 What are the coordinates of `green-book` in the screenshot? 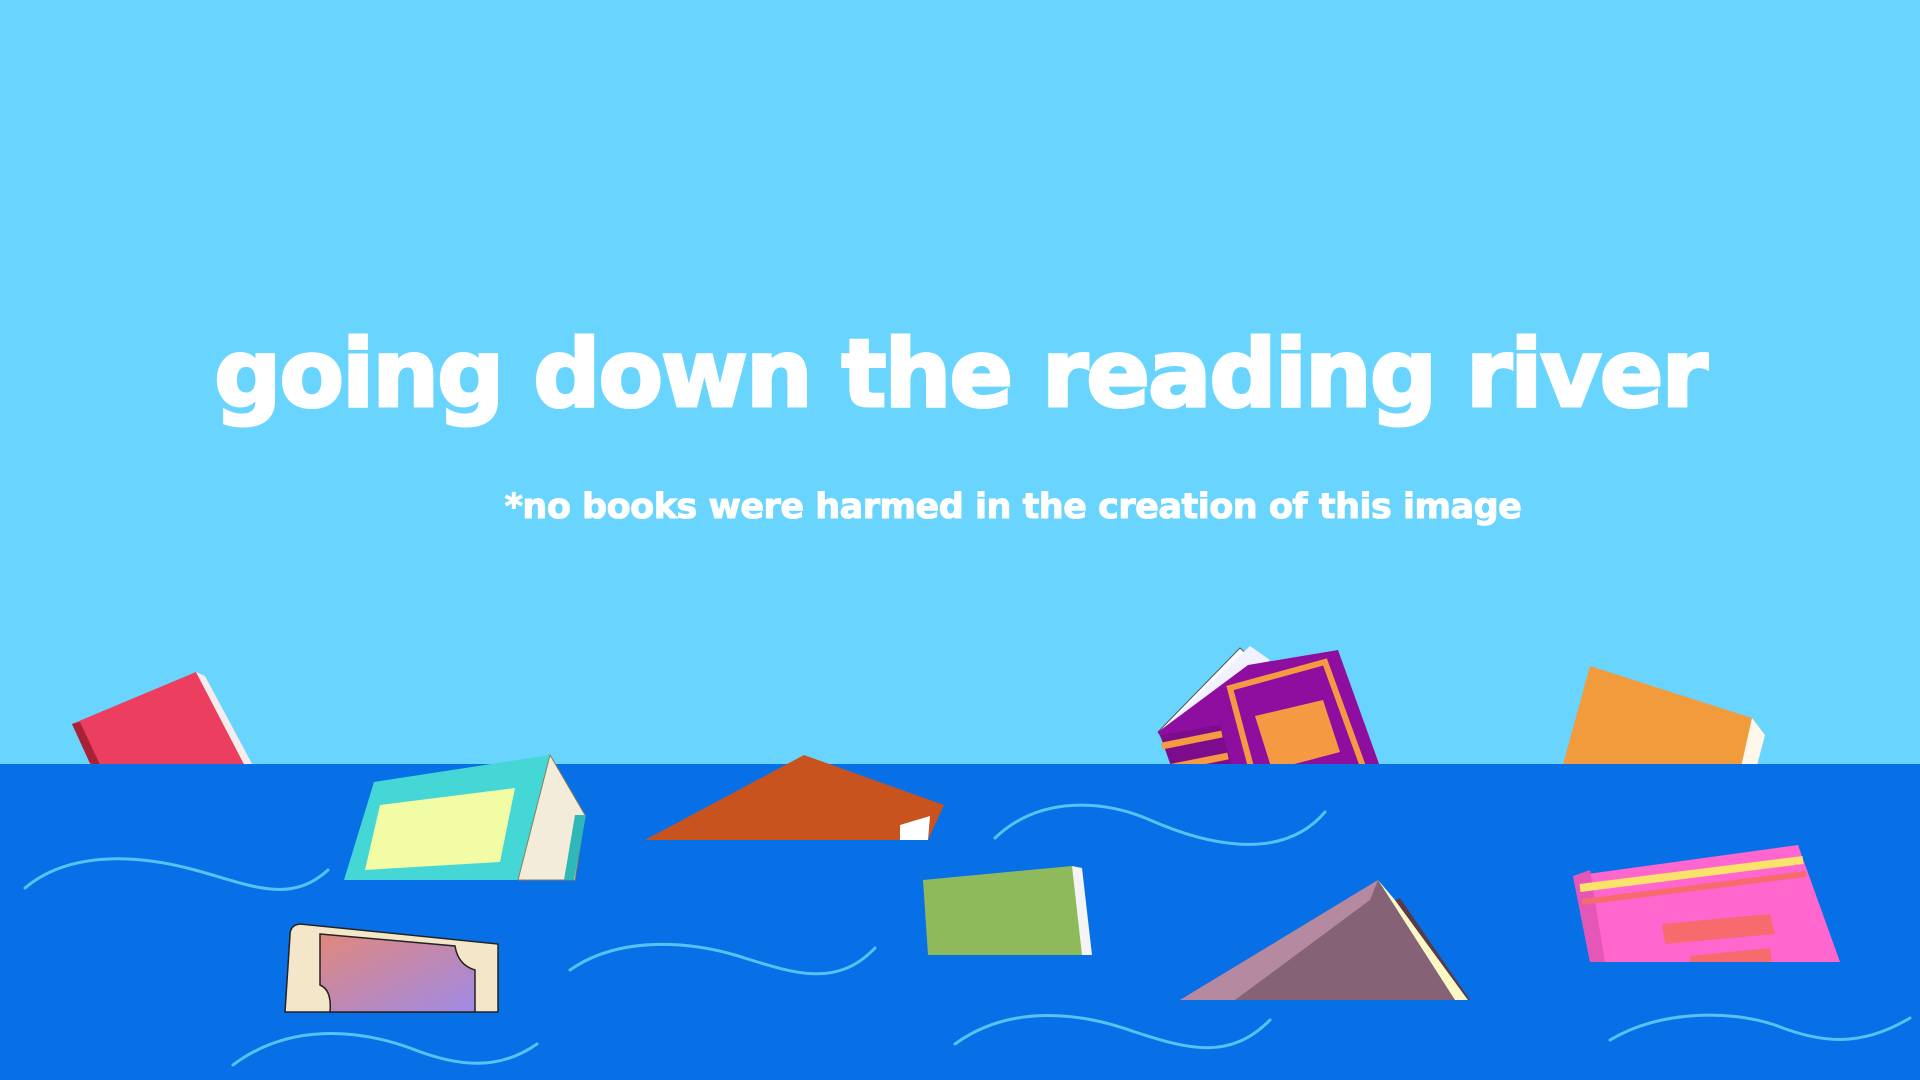 It's located at (1007, 910).